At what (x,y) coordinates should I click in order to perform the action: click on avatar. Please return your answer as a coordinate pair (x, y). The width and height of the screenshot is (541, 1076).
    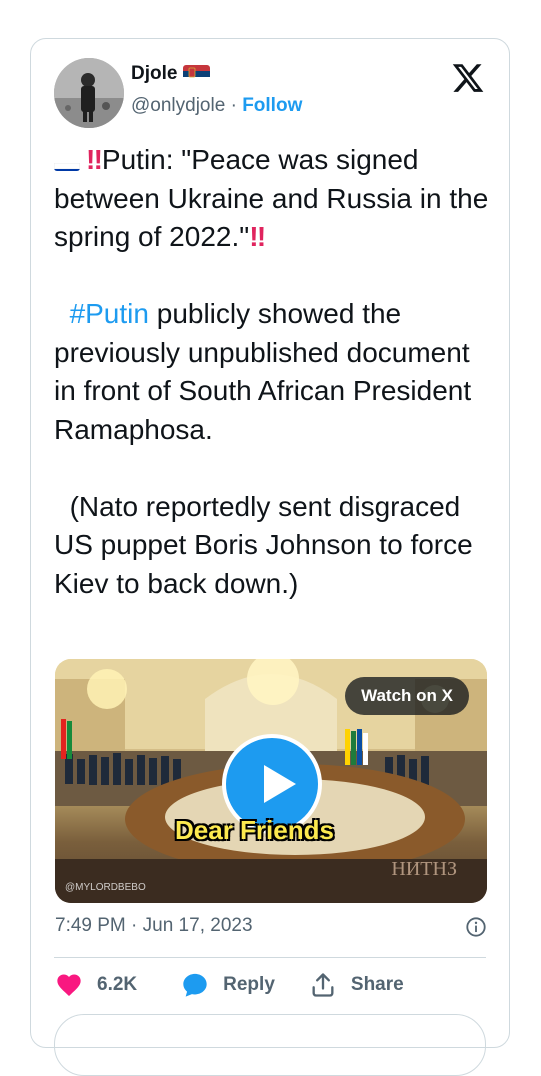
    Looking at the image, I should click on (89, 93).